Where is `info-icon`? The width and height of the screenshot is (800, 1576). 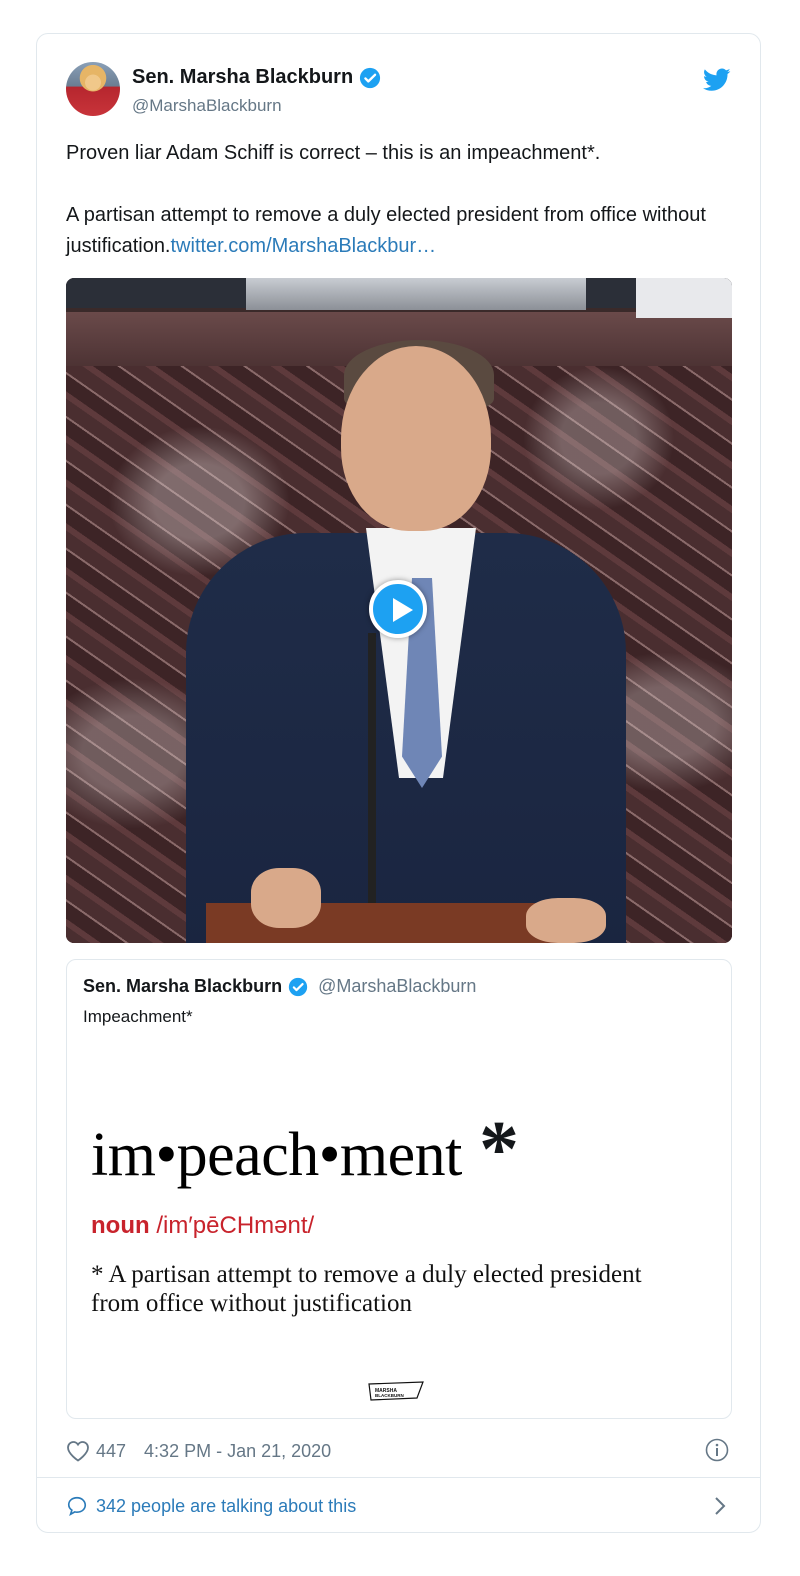
info-icon is located at coordinates (717, 1450).